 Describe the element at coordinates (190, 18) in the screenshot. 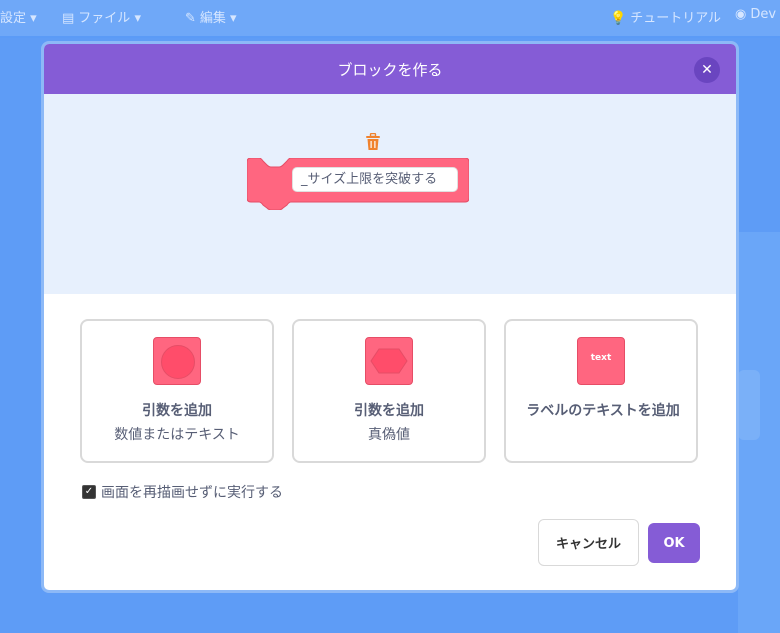

I see `pencil-icon: ✎` at that location.